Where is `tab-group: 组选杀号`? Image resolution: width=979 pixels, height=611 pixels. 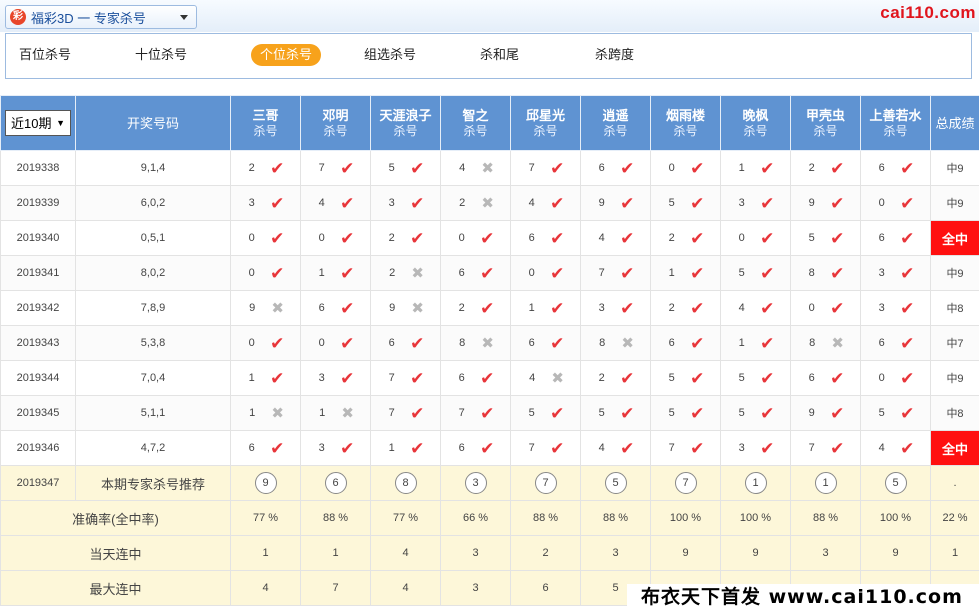
tab-group: 组选杀号 is located at coordinates (390, 55).